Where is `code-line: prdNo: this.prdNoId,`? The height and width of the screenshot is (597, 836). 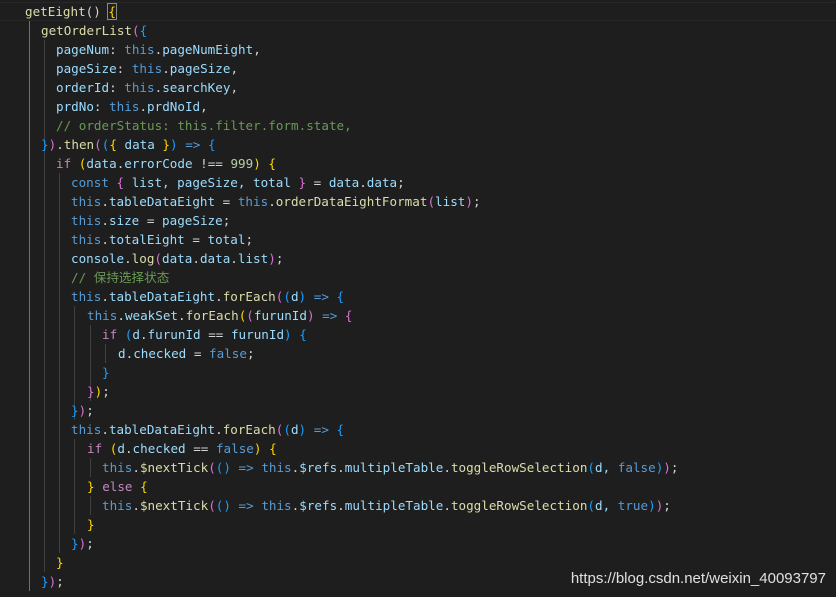 code-line: prdNo: this.prdNoId, is located at coordinates (132, 106).